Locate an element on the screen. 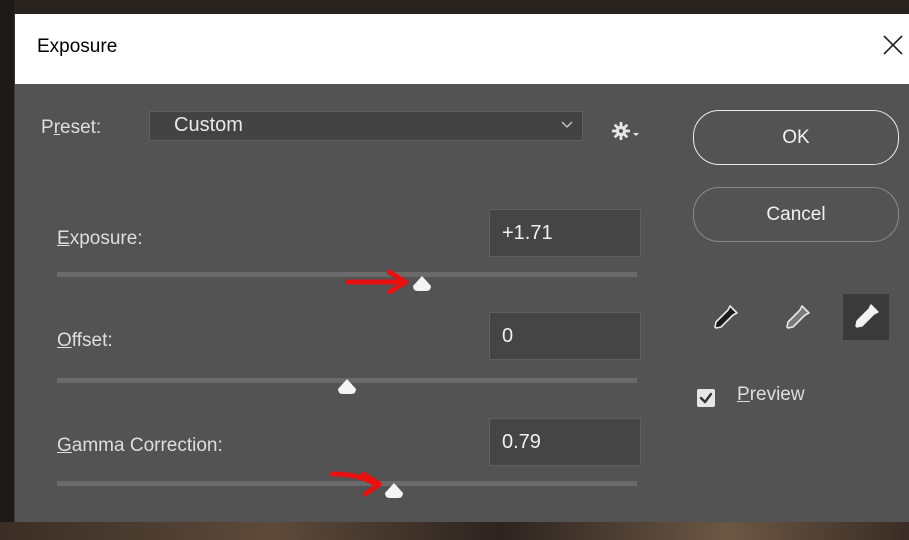 This screenshot has height=540, width=909. close-icon is located at coordinates (893, 45).